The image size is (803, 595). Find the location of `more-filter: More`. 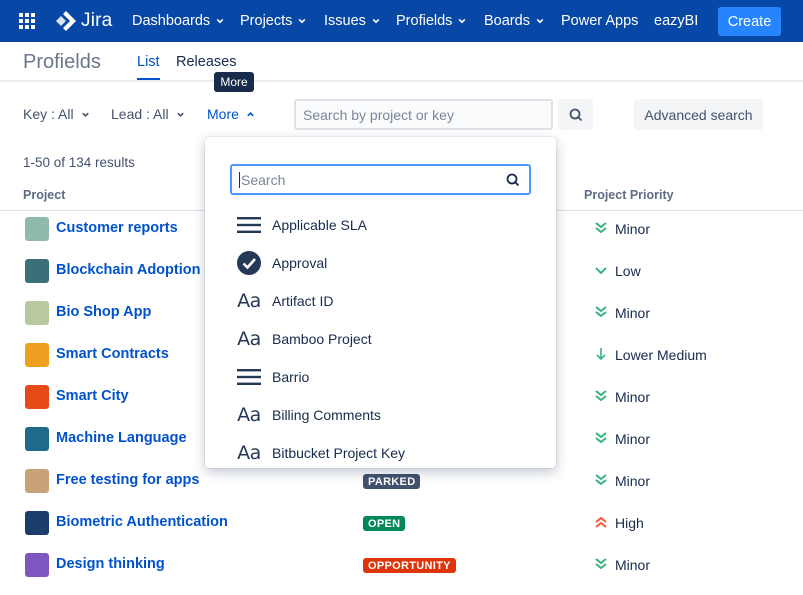

more-filter: More is located at coordinates (231, 114).